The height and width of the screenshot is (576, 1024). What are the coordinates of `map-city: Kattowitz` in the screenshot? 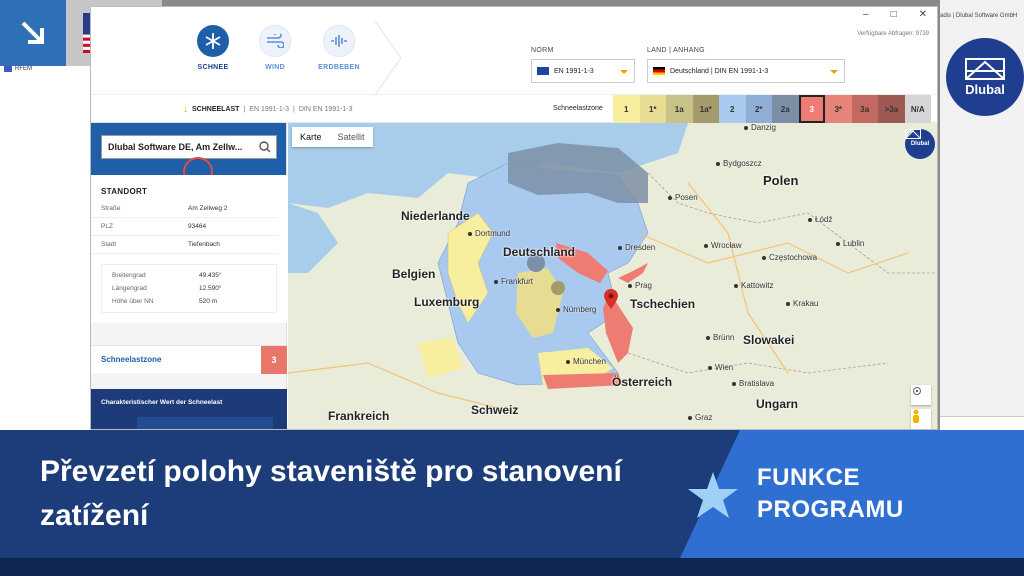 It's located at (753, 285).